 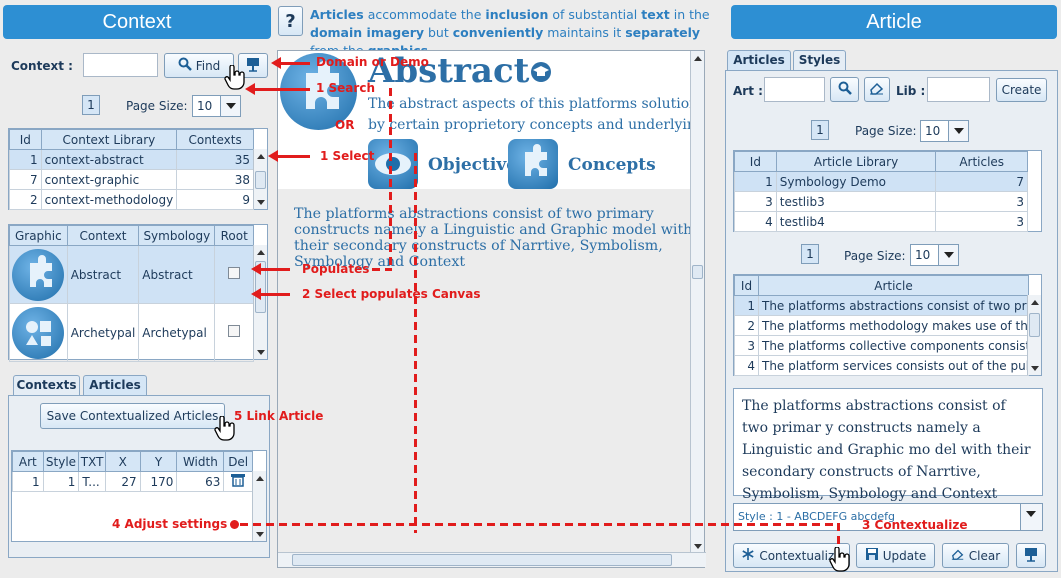 I want to click on tab-articles: Articles, so click(x=115, y=385).